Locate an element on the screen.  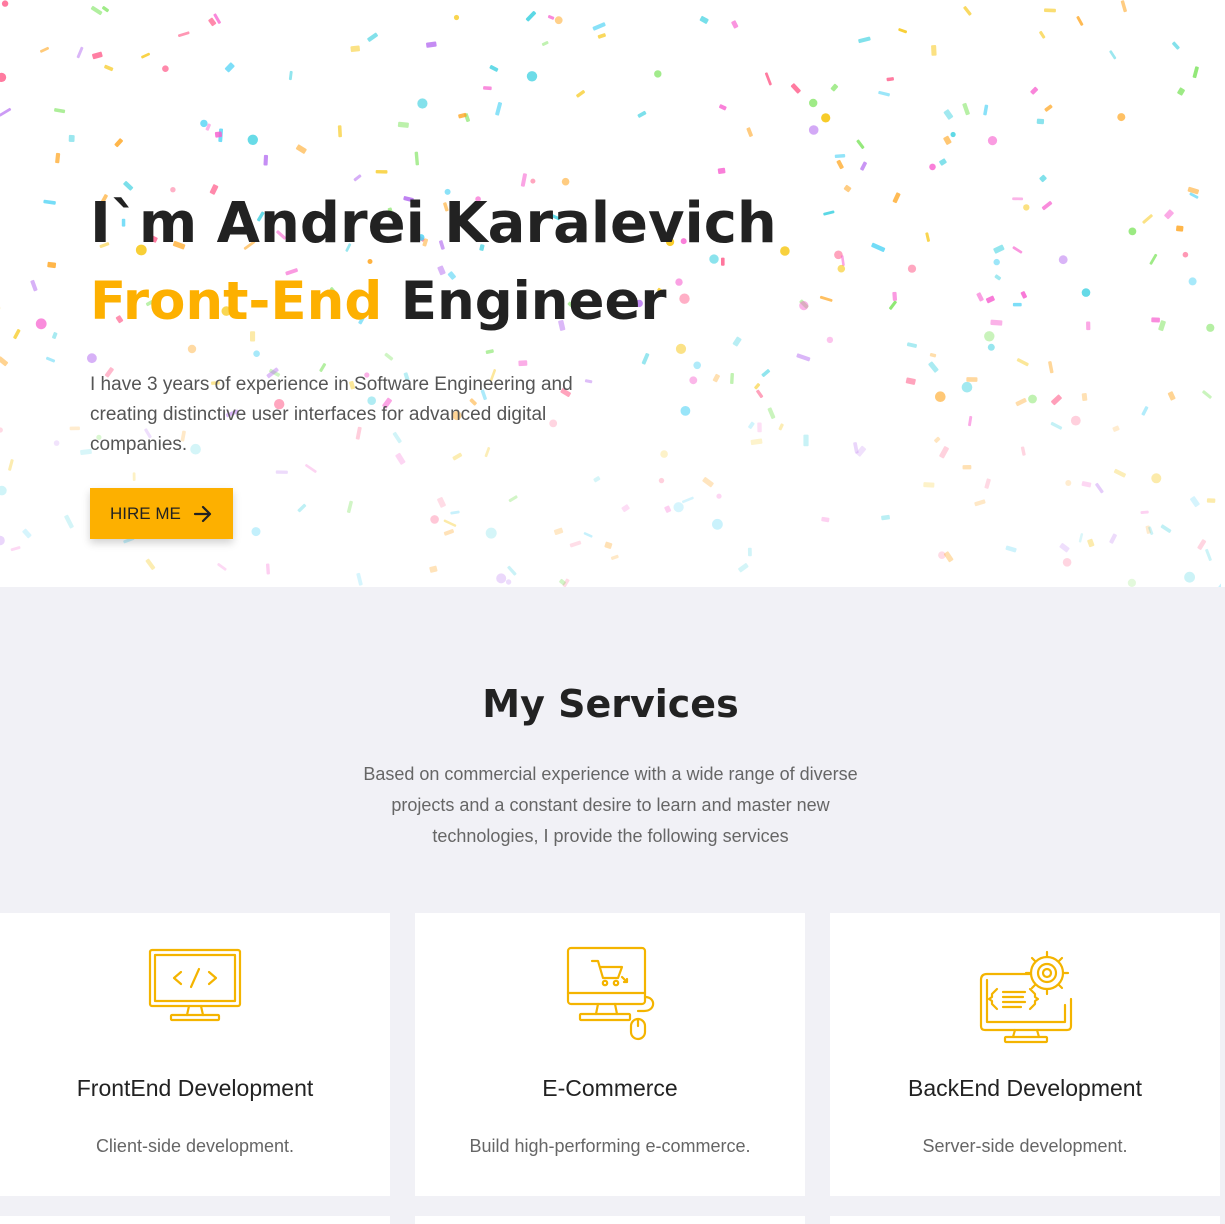
service-description: Build high-performing e-commerce. is located at coordinates (610, 1146).